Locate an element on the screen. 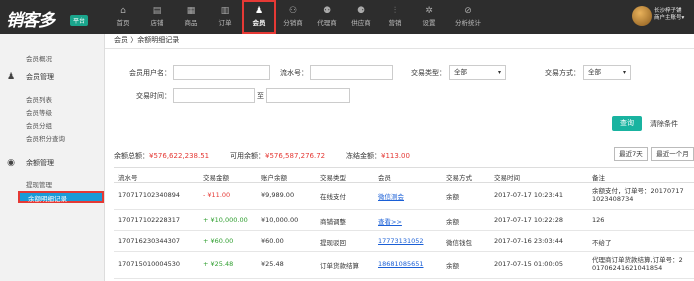  cell-note: 余额支付，订单号：20170717 1023408734 is located at coordinates (638, 195).